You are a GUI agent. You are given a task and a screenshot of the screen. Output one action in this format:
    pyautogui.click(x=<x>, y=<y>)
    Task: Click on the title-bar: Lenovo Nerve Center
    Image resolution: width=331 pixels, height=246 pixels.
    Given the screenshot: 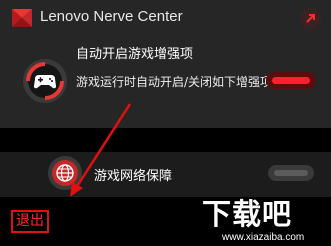 What is the action you would take?
    pyautogui.click(x=165, y=18)
    